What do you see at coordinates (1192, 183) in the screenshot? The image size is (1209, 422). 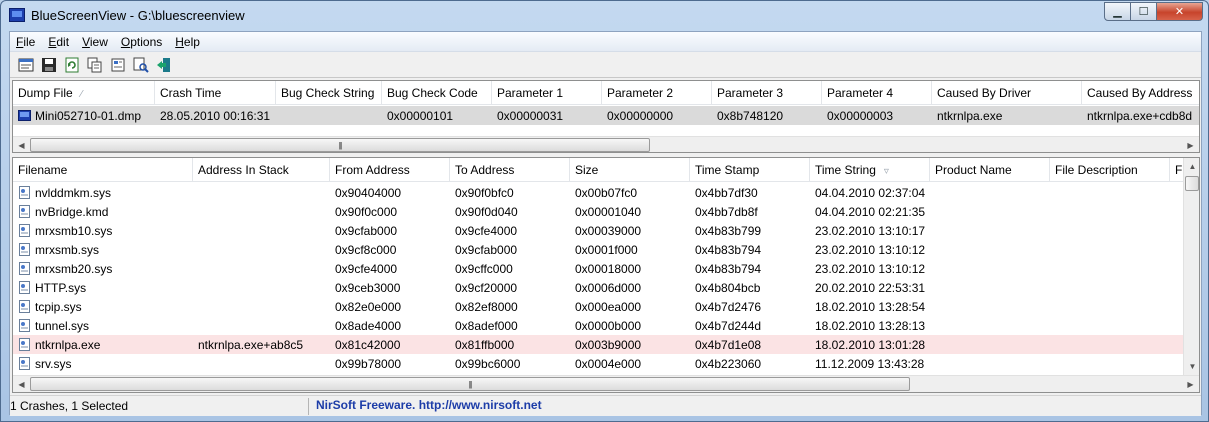 I see `vscroll-thumb` at bounding box center [1192, 183].